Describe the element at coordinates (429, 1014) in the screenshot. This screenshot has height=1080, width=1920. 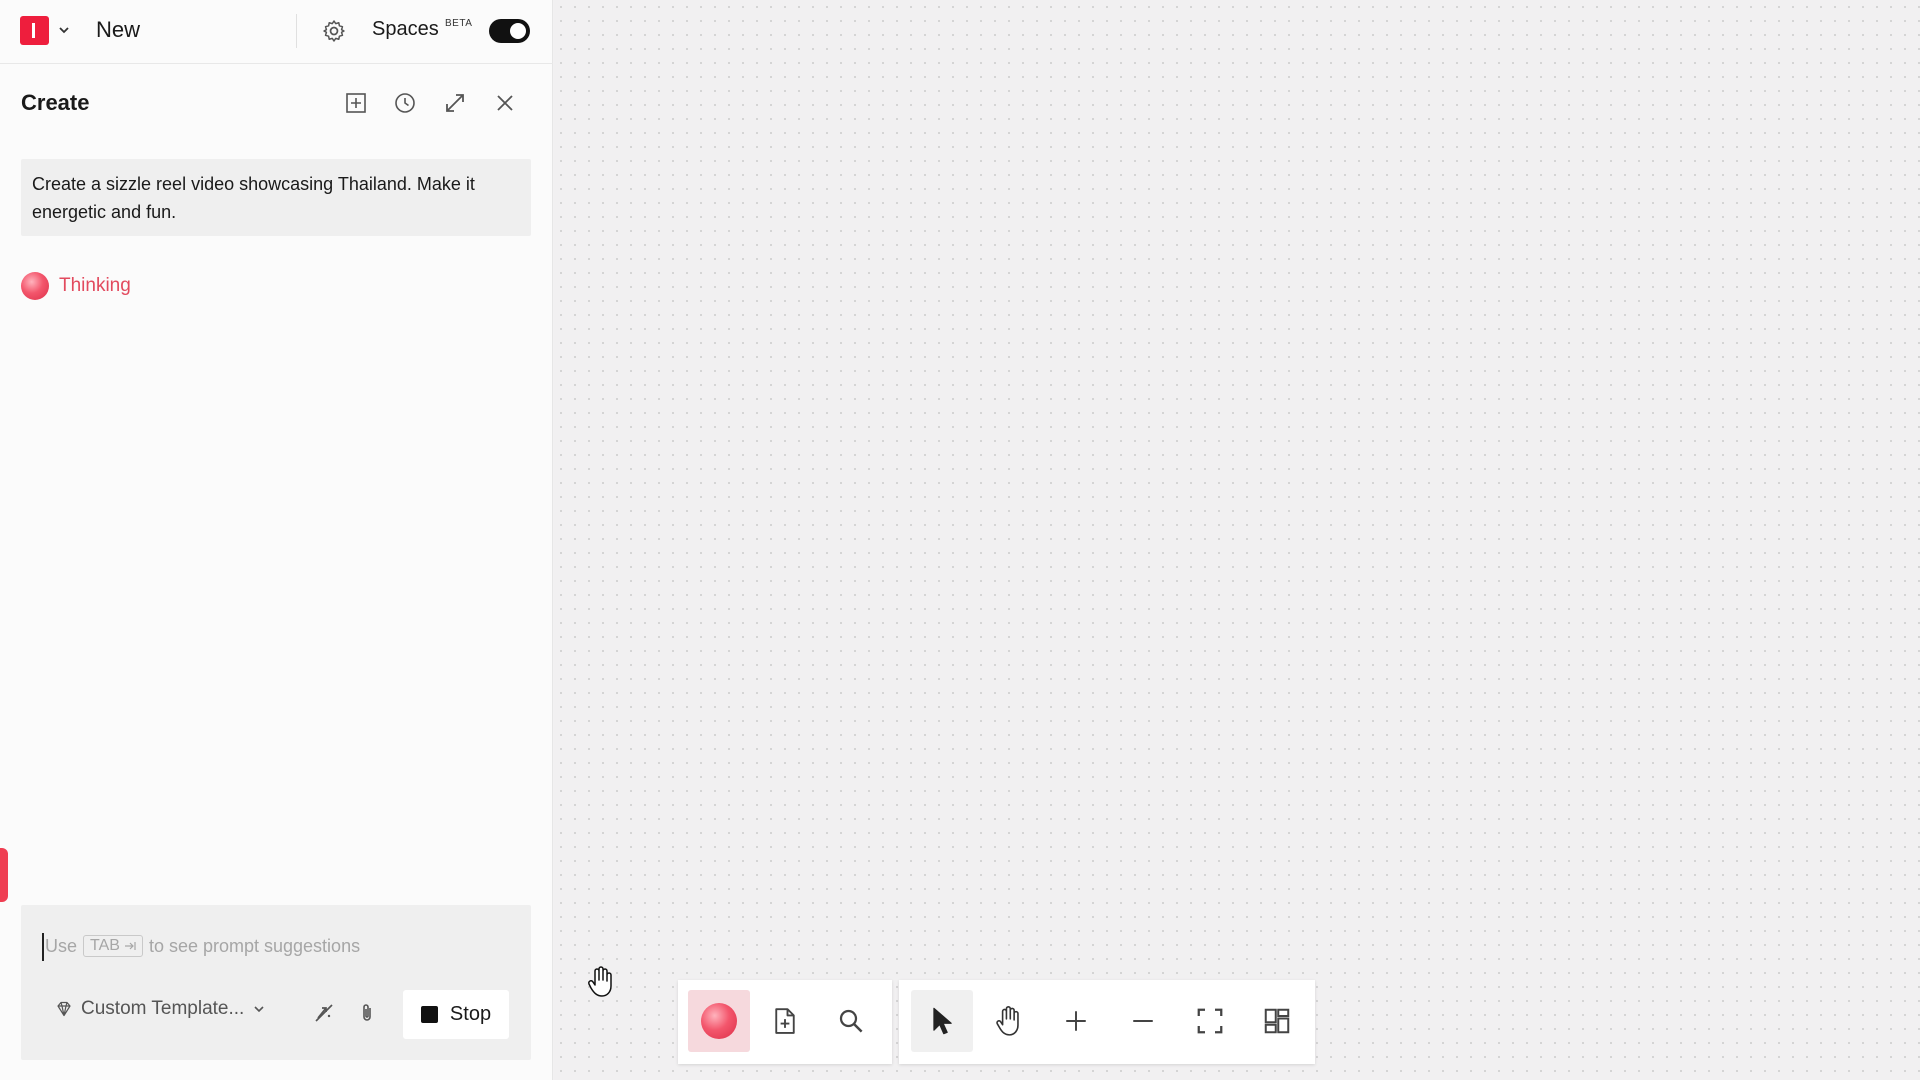
I see `stop-icon` at that location.